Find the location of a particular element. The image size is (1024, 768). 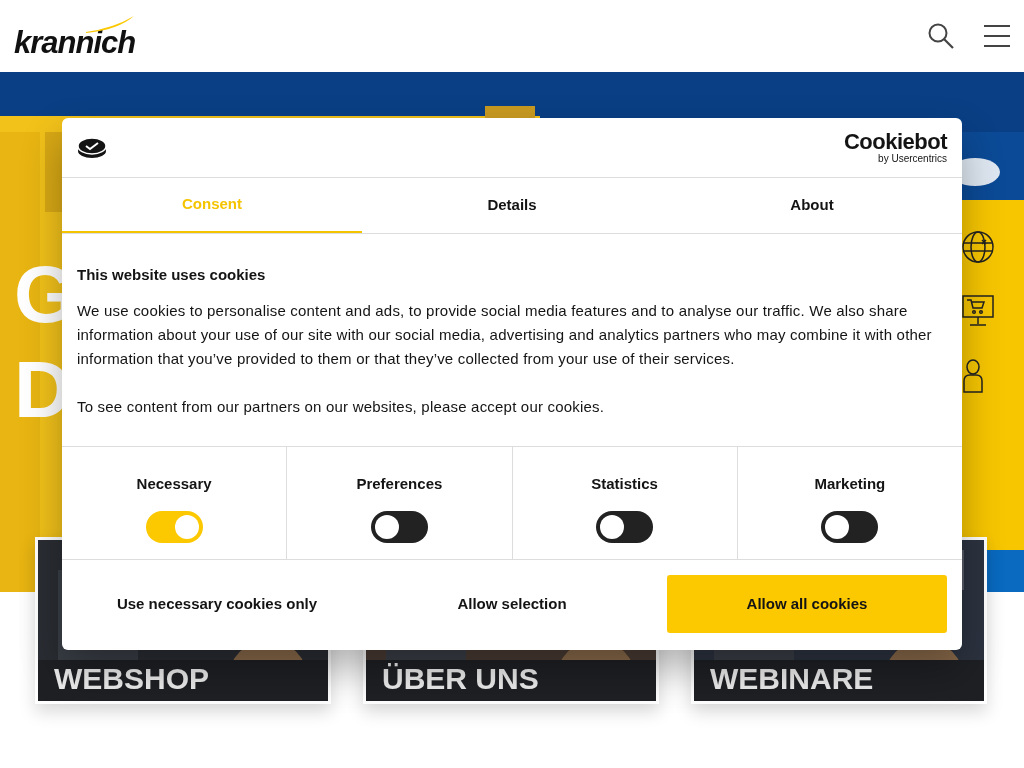

menu-icon is located at coordinates (997, 36).